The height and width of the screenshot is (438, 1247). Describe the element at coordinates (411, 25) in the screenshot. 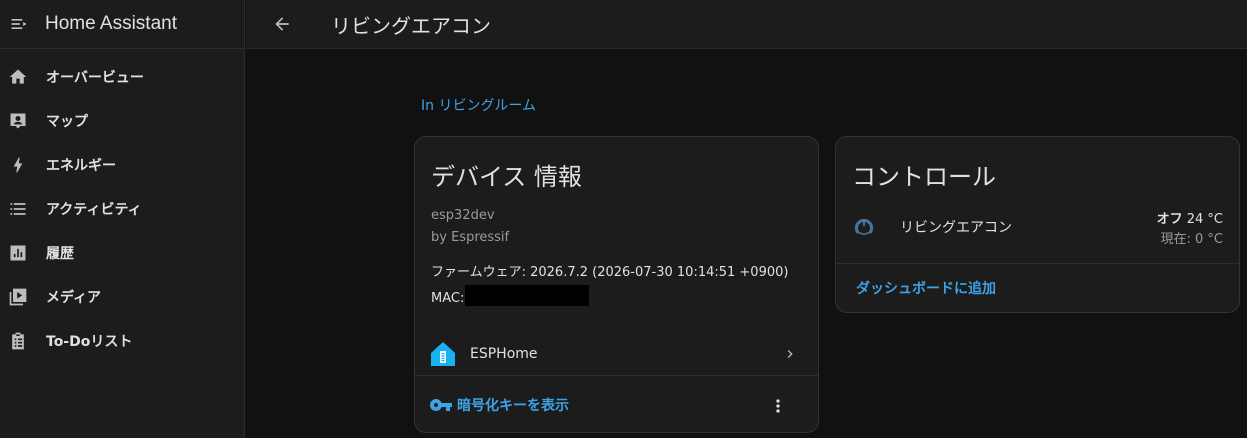

I see `page-title: リビングエアコン` at that location.